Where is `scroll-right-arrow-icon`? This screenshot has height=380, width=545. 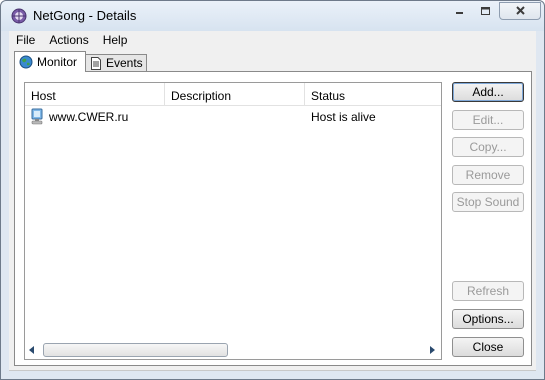
scroll-right-arrow-icon is located at coordinates (432, 350).